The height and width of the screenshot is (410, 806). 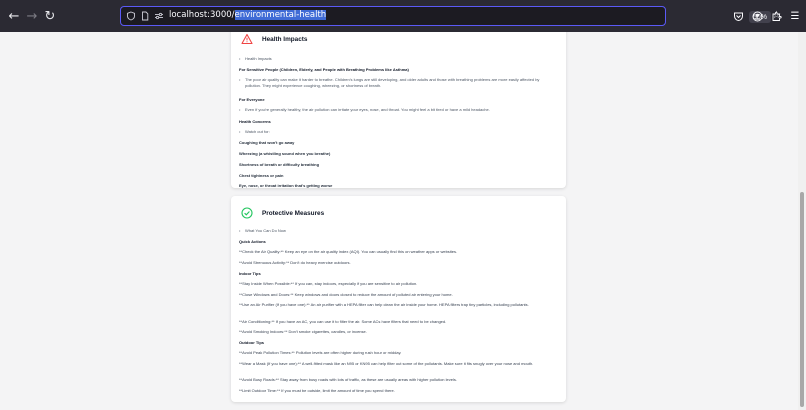 I want to click on shield-icon, so click(x=131, y=16).